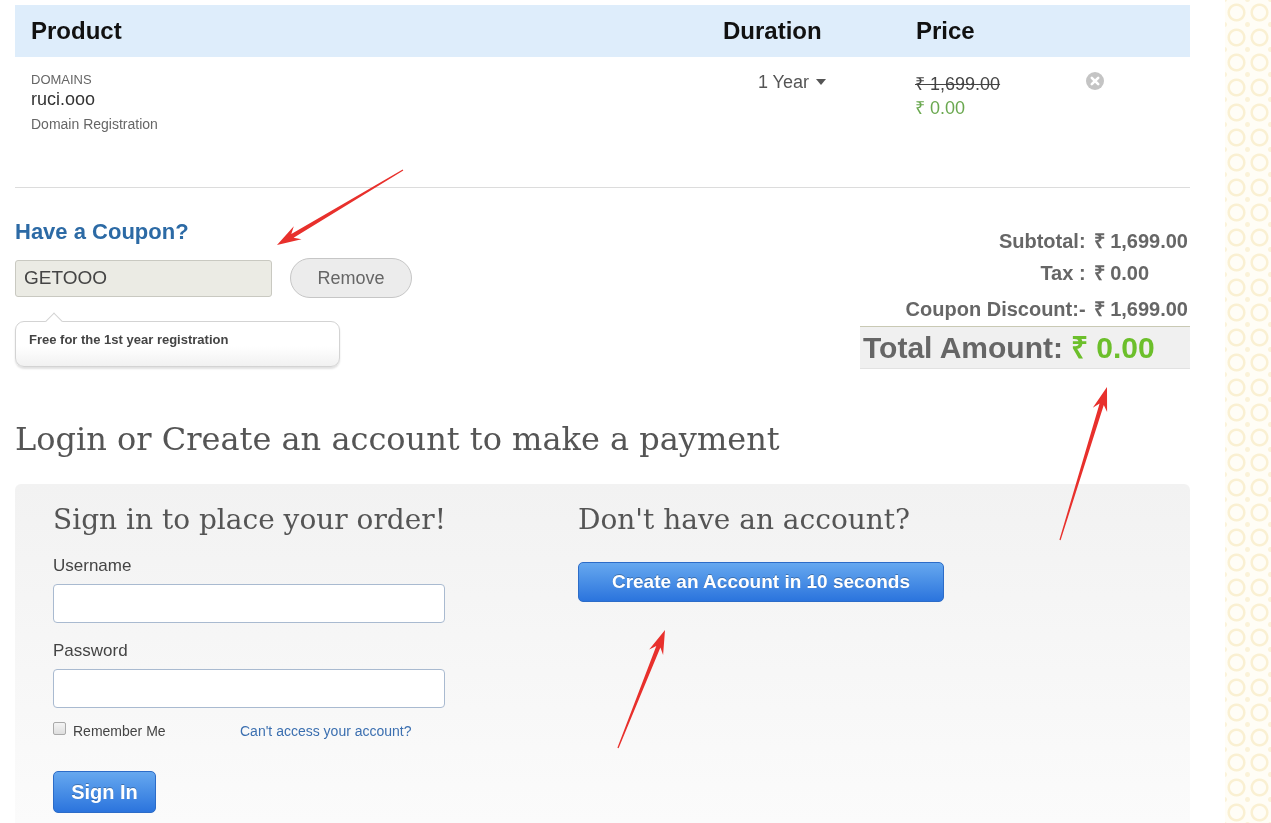 This screenshot has width=1271, height=823. I want to click on duration-dropdown: 1 Year, so click(791, 82).